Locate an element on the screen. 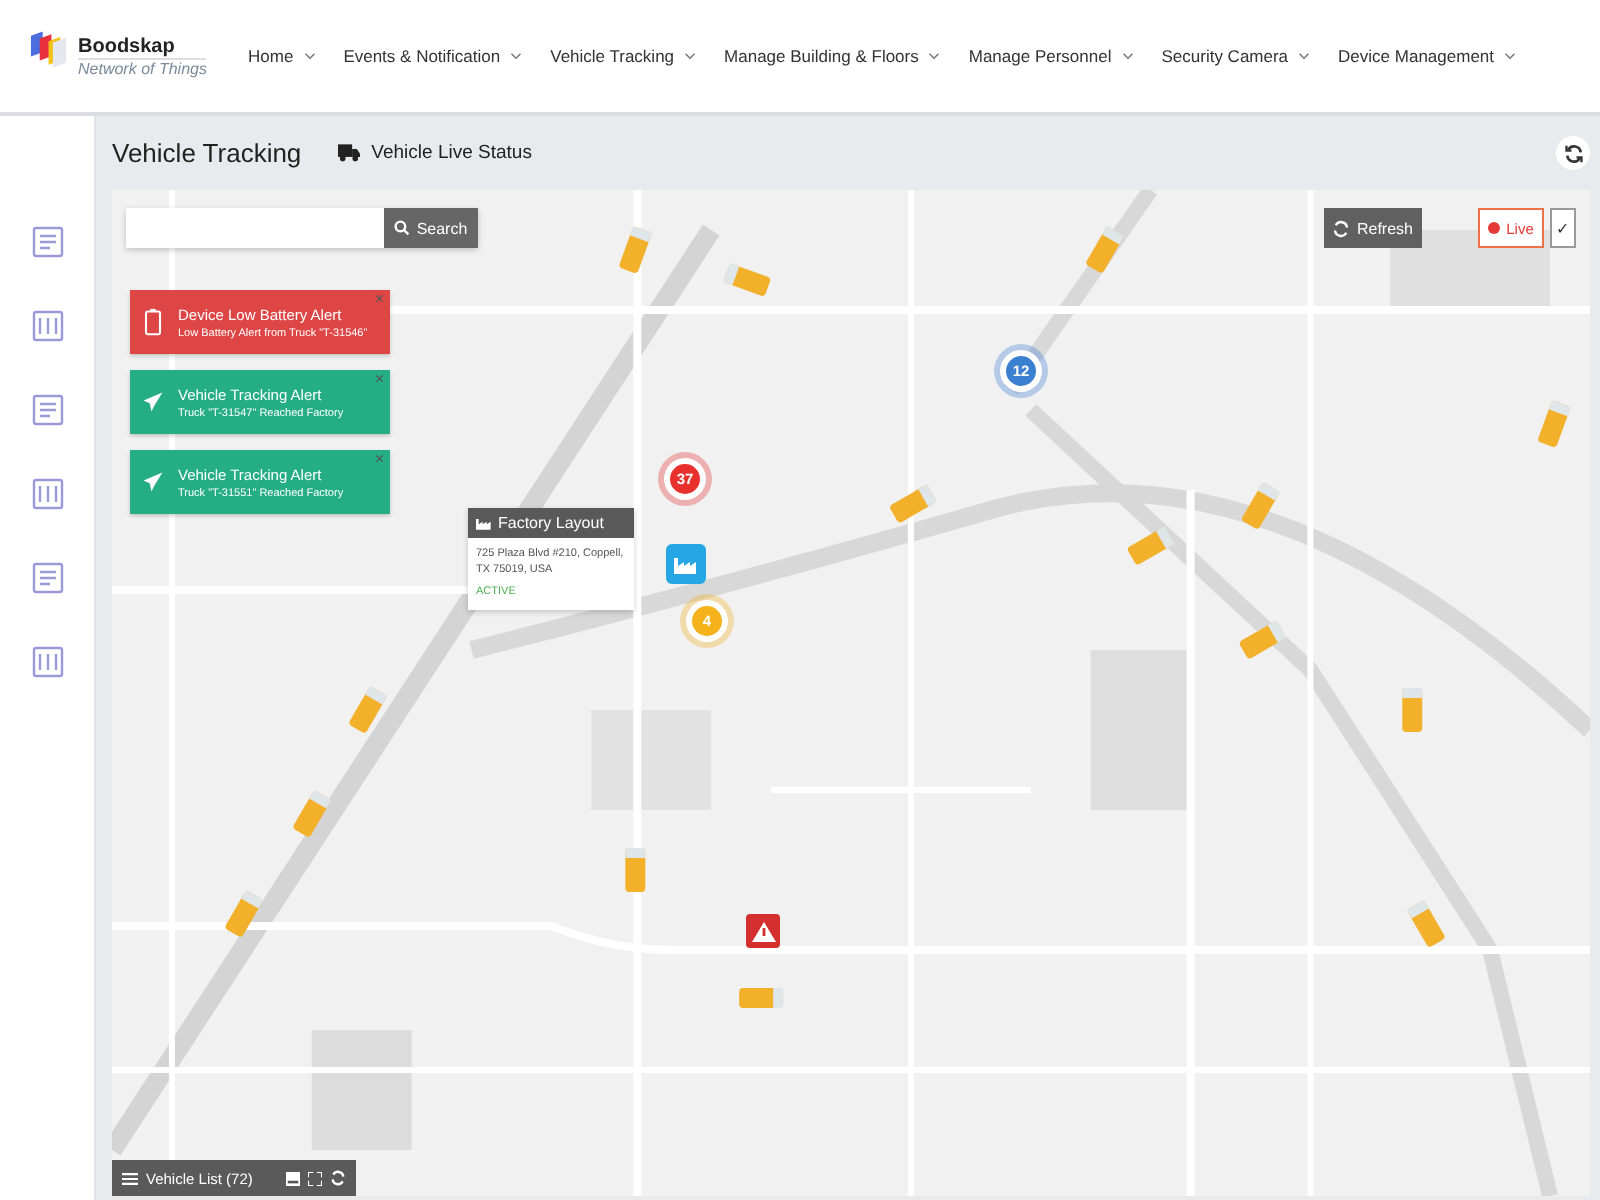  check-button: ✓ is located at coordinates (1563, 228).